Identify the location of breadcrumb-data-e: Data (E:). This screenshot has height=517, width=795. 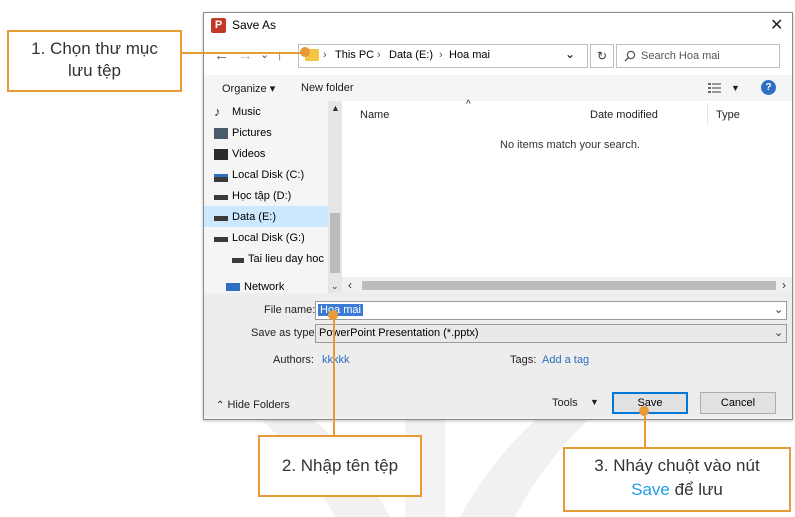
(411, 55).